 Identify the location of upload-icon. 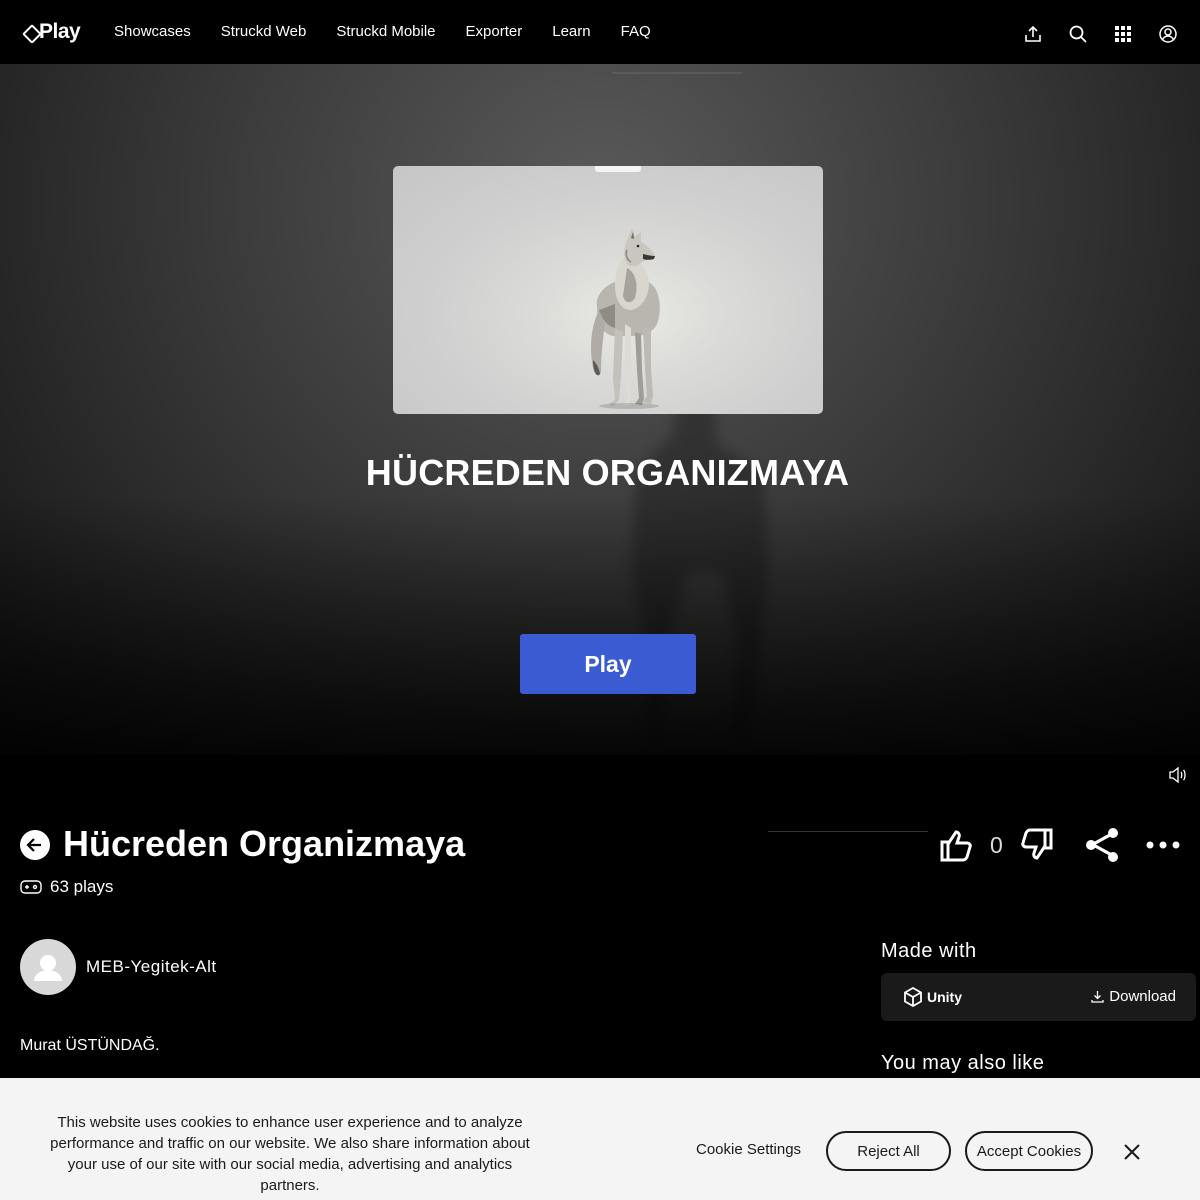
(1032, 34).